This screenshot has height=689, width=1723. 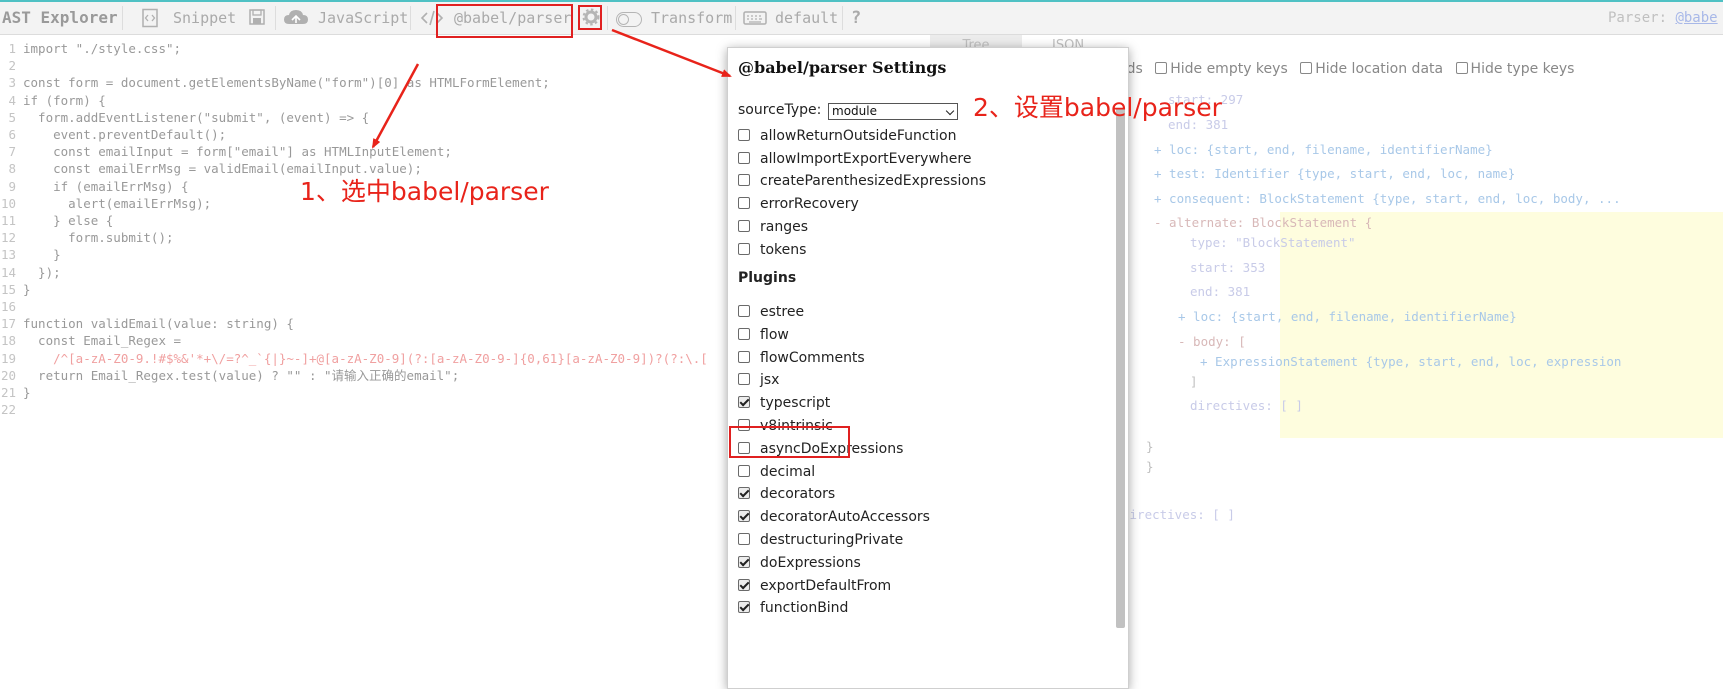 What do you see at coordinates (671, 53) in the screenshot?
I see `arrow-to-dialog` at bounding box center [671, 53].